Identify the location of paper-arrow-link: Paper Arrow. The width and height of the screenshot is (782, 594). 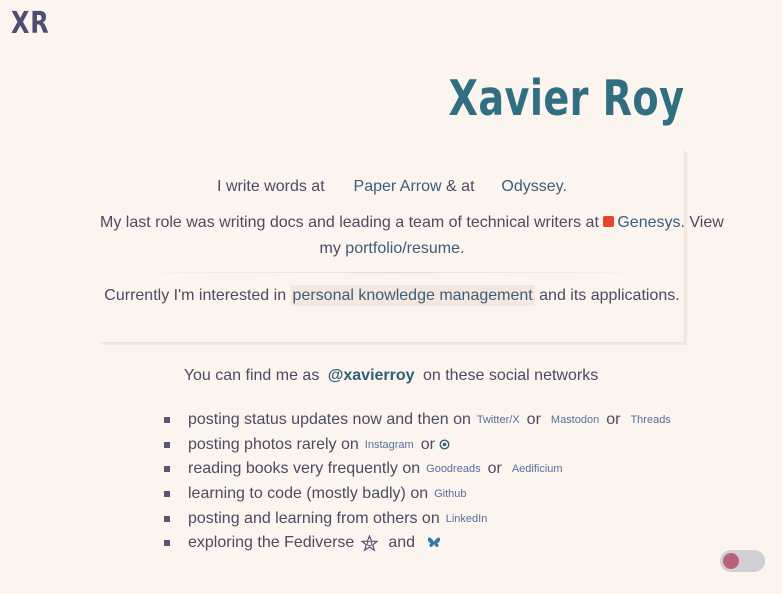
(398, 186).